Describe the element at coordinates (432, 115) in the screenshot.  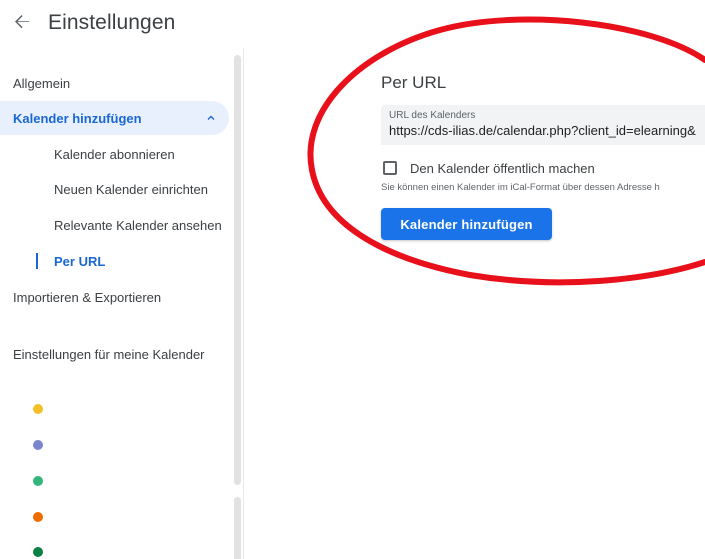
I see `url-field-label: URL des Kalenders` at that location.